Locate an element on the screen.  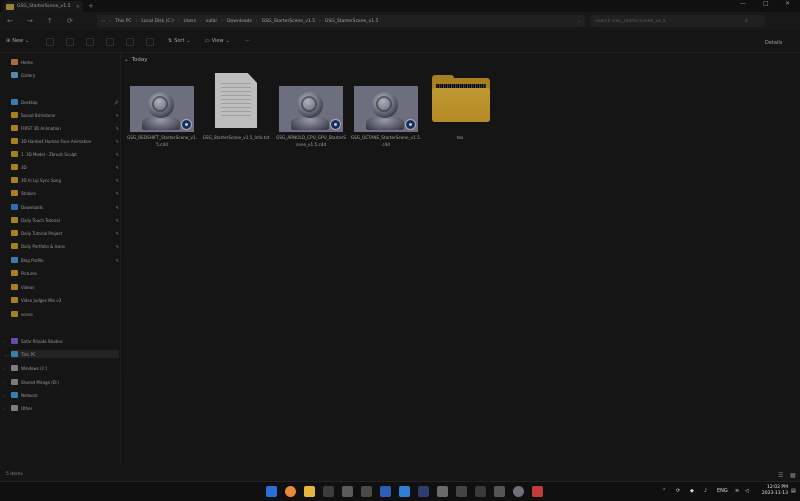
sidebar-item-folder: Video Judges Mix v3 is located at coordinates (65, 300).